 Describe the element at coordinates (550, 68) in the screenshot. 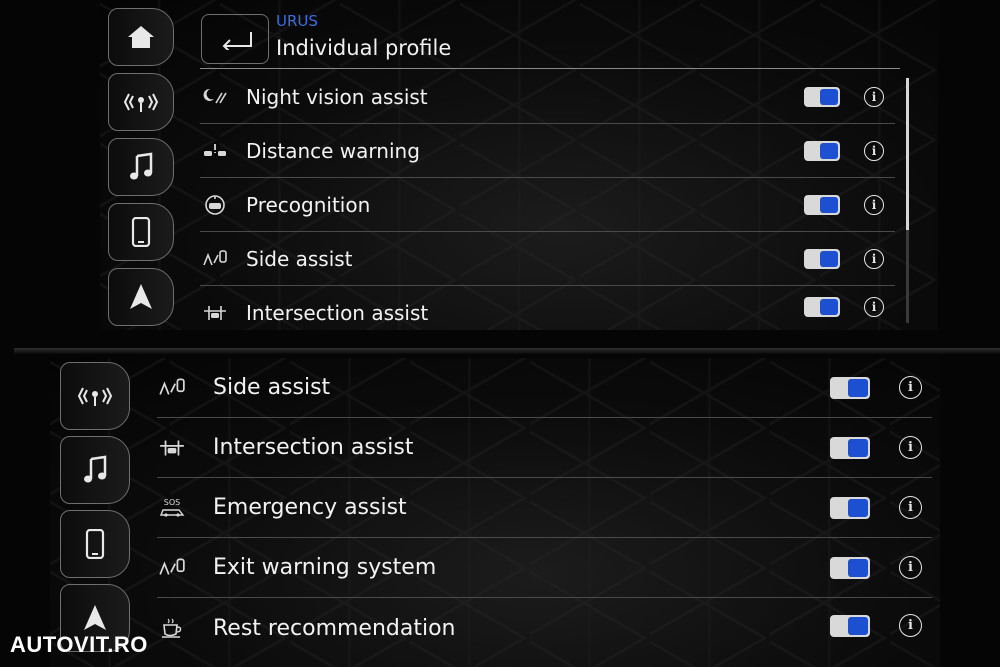

I see `header-divider` at that location.